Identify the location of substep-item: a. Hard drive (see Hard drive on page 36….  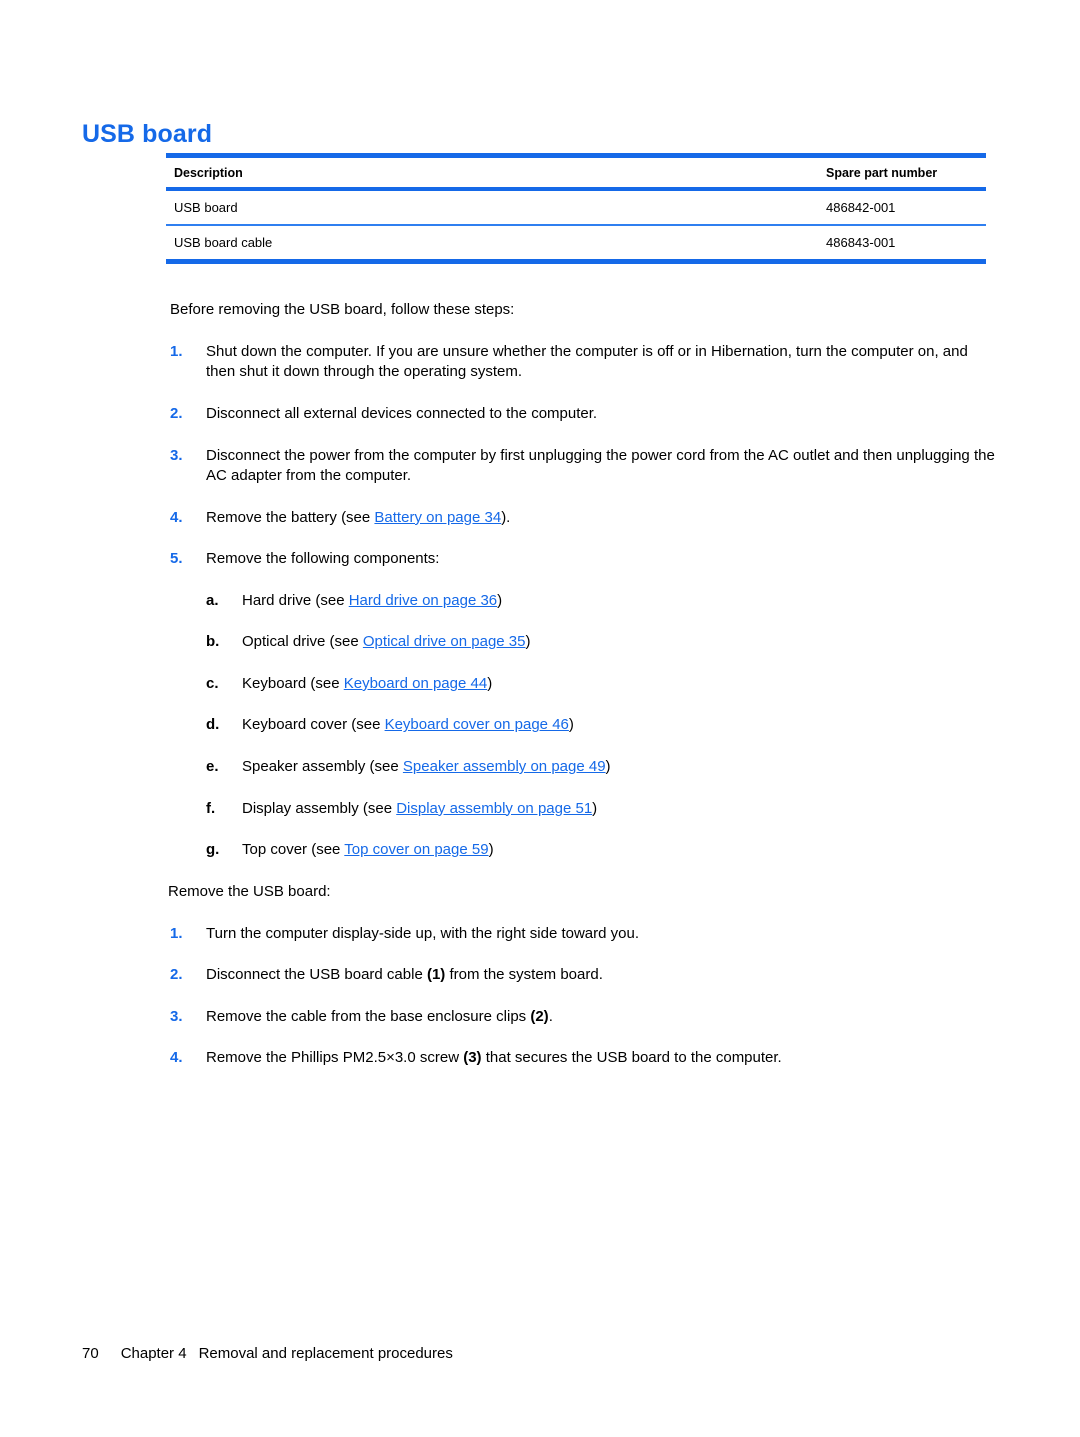
(600, 601).